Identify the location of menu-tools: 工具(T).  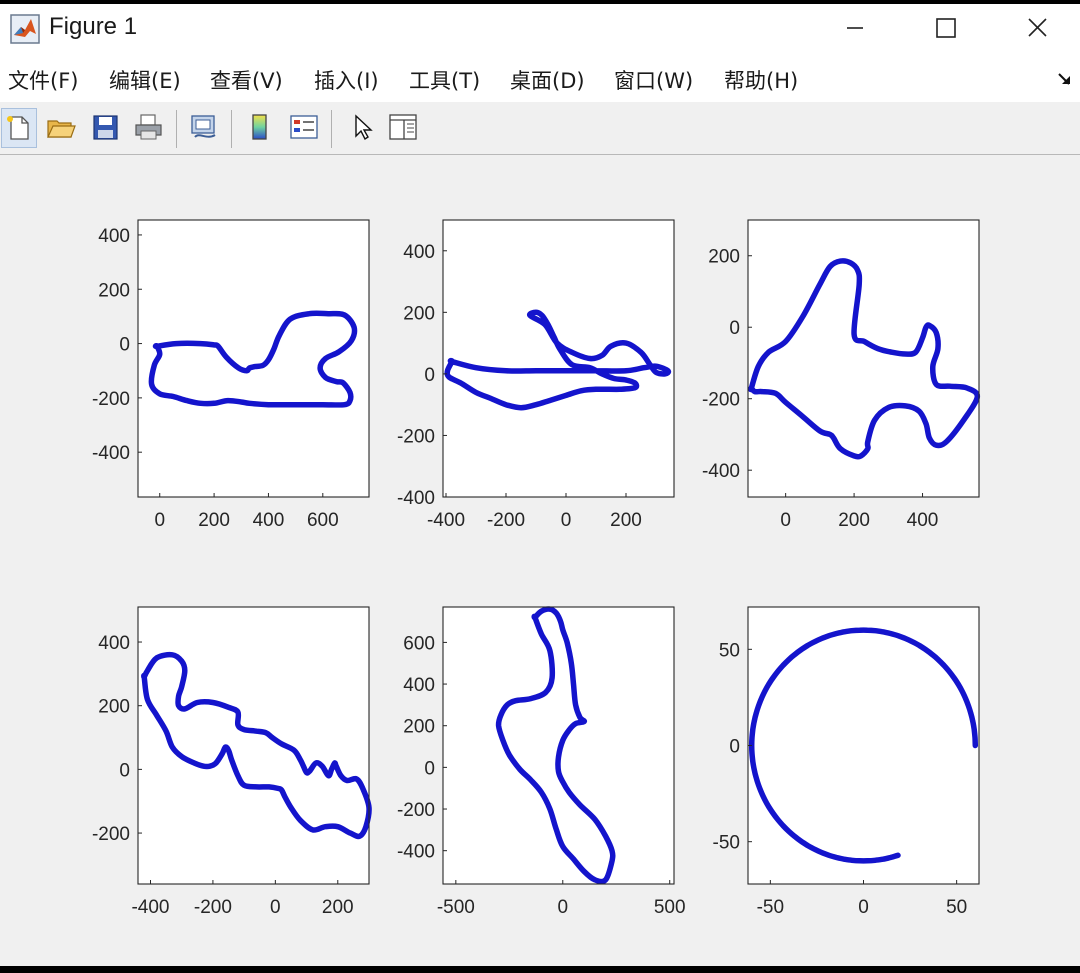
(444, 80).